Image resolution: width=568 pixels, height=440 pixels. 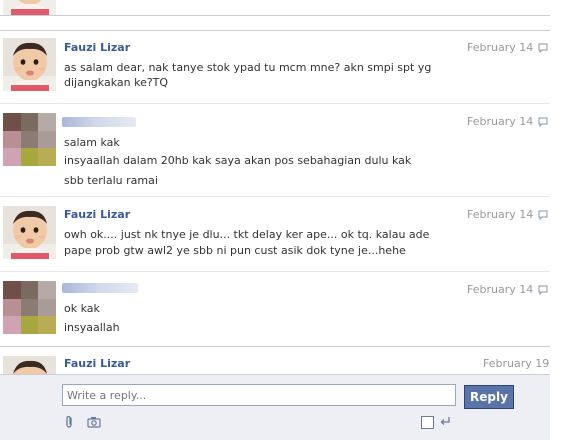 What do you see at coordinates (275, 16) in the screenshot?
I see `previous-message-edge` at bounding box center [275, 16].